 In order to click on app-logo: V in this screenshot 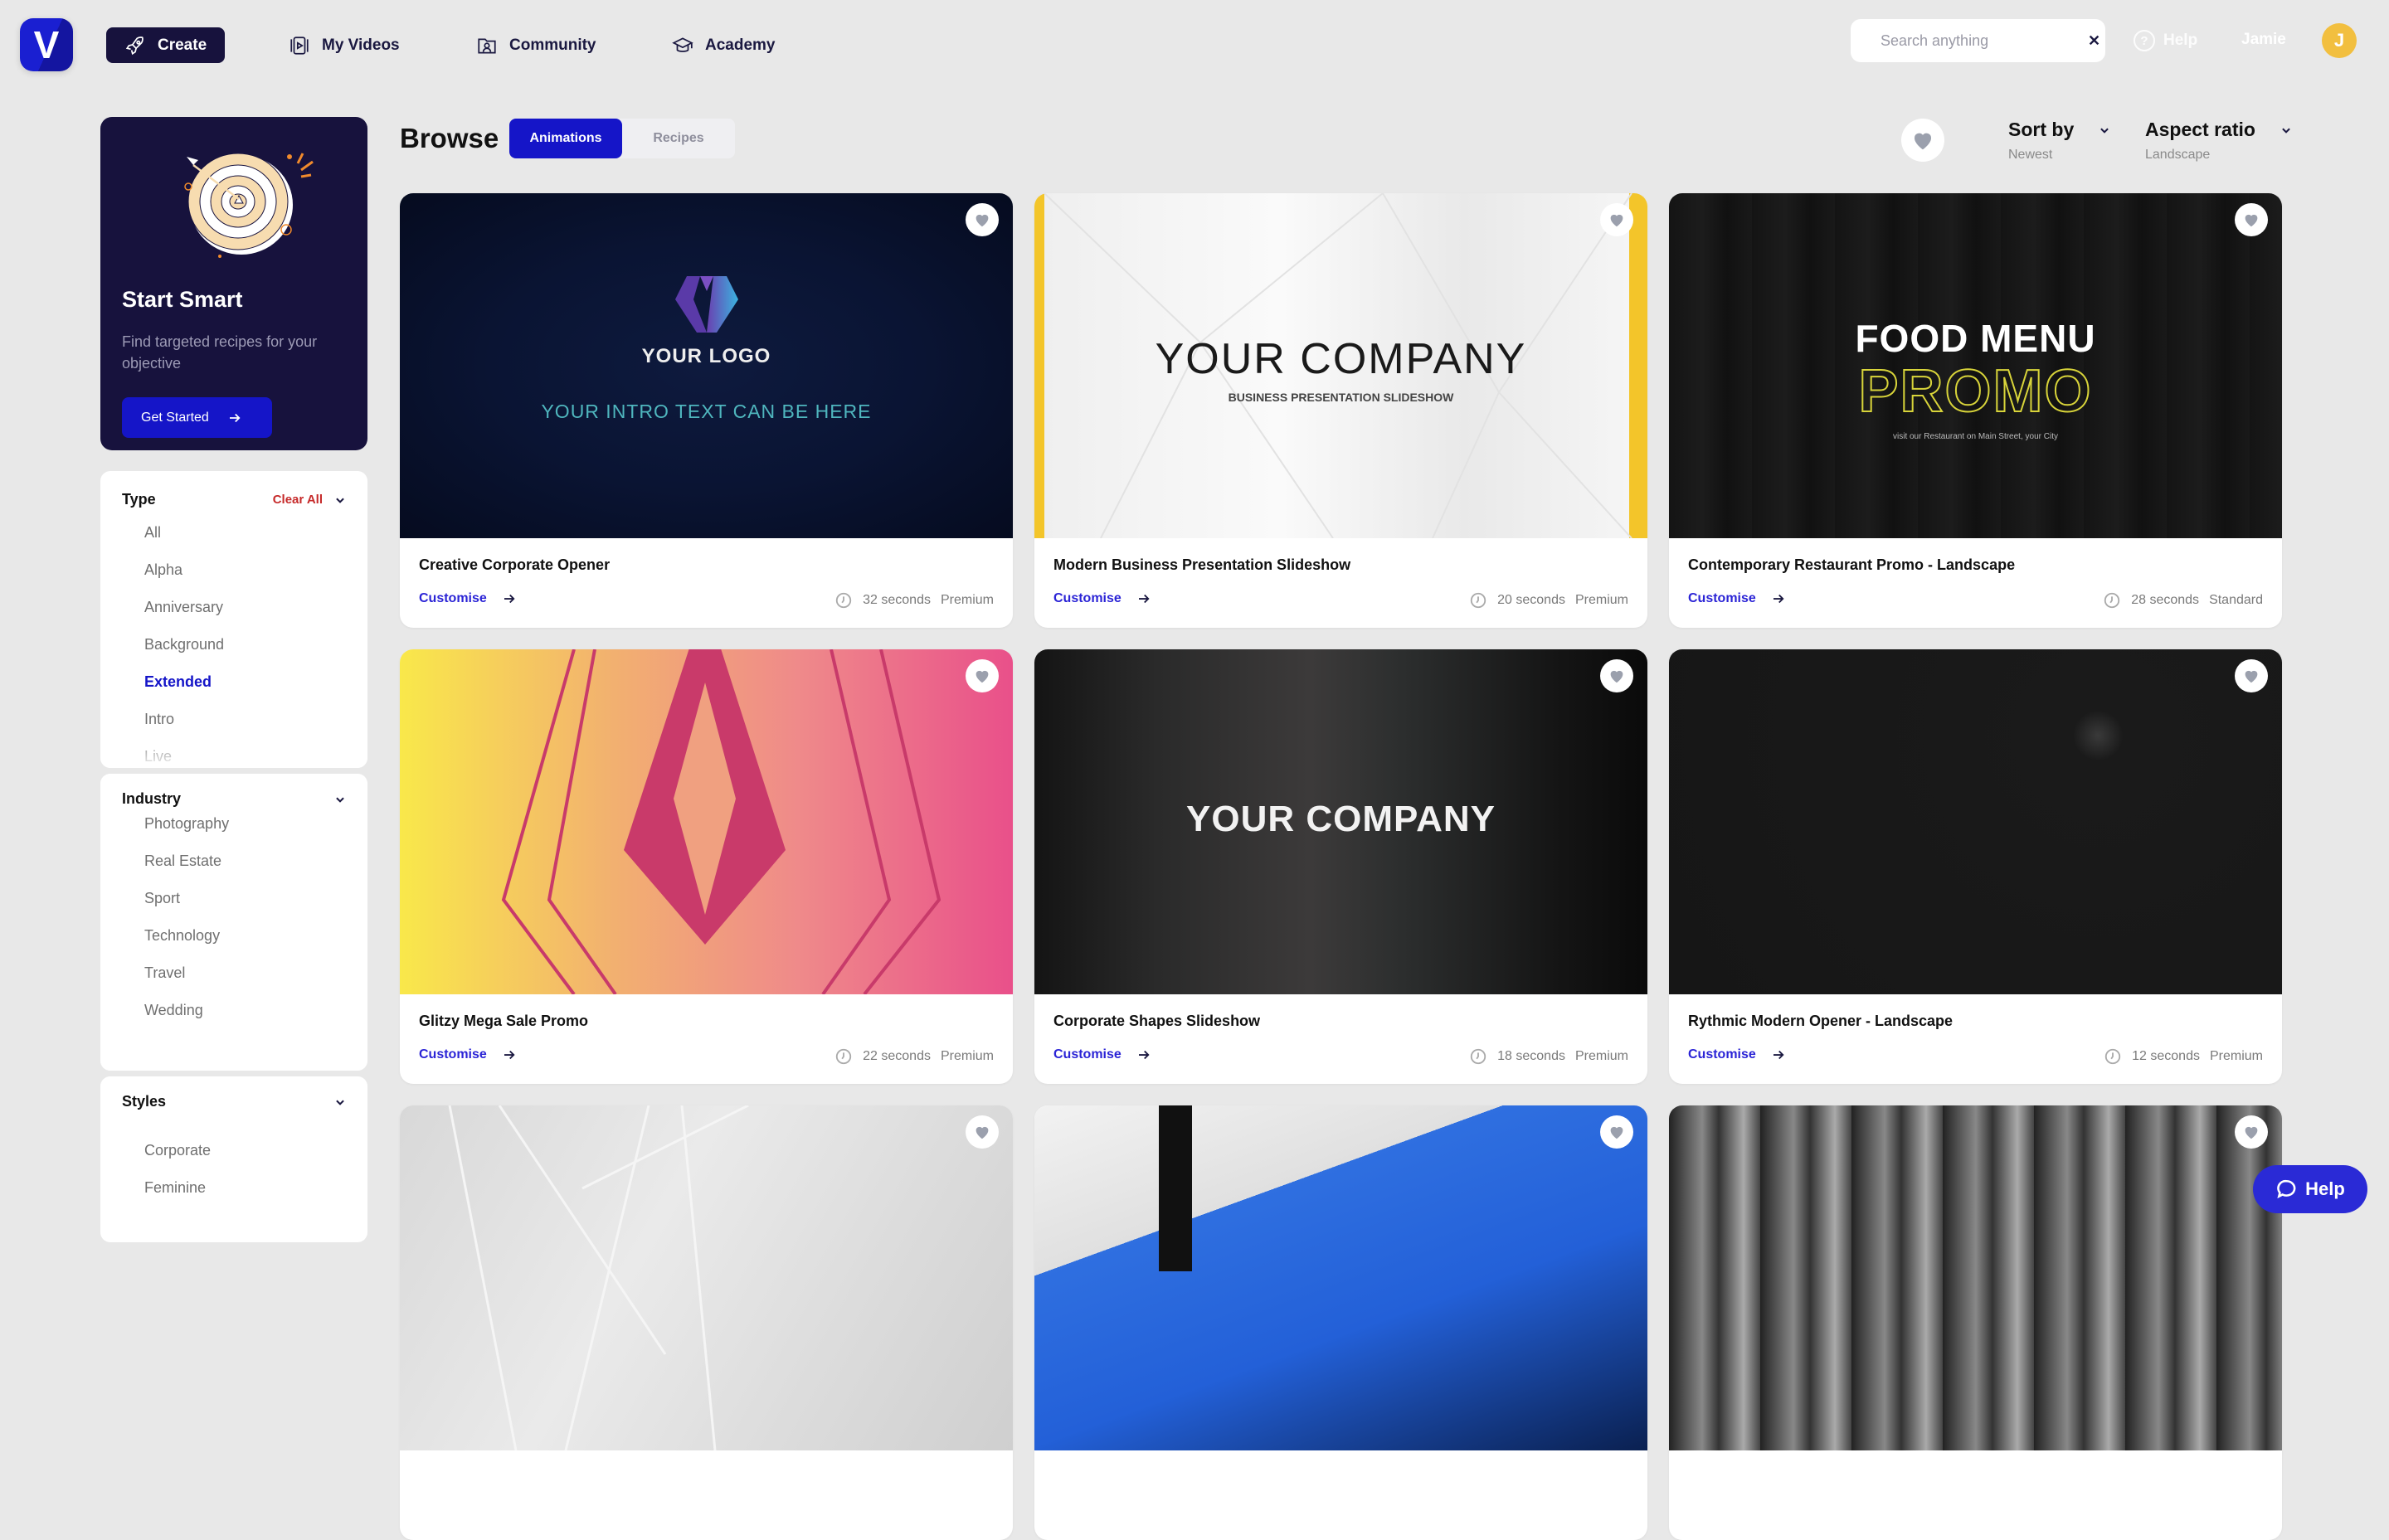, I will do `click(46, 44)`.